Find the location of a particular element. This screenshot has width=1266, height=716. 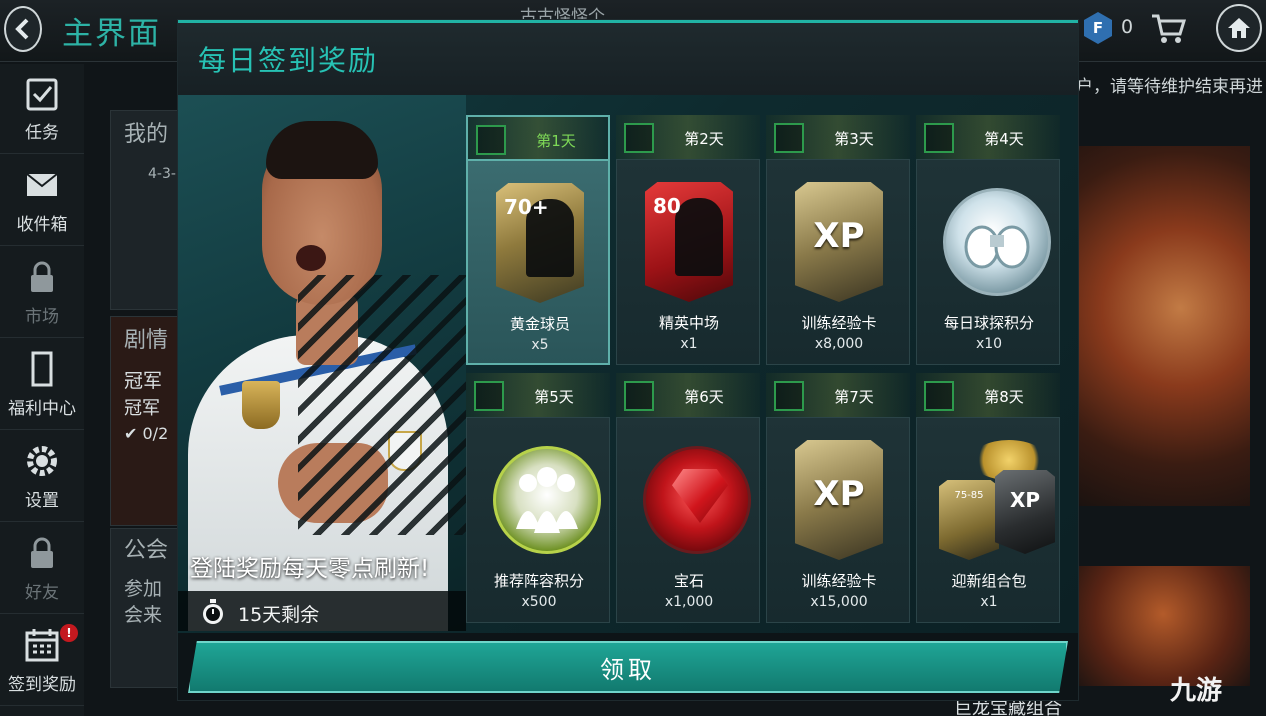

xp-card-icon: XP is located at coordinates (839, 244).